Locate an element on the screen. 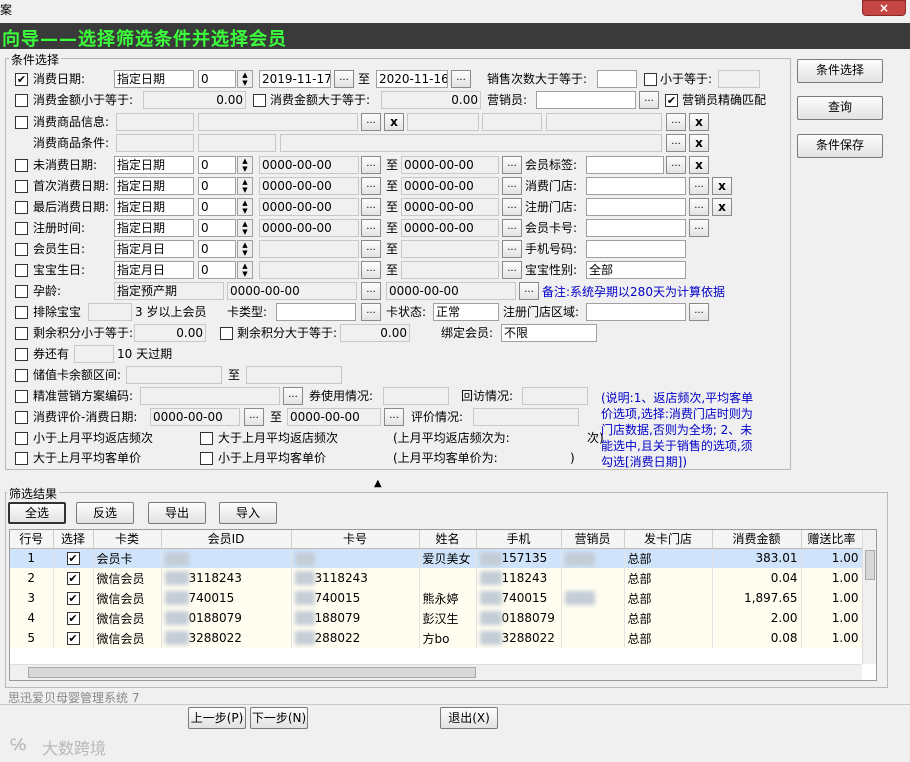 This screenshot has width=910, height=762. count-le-checkbox is located at coordinates (650, 79).